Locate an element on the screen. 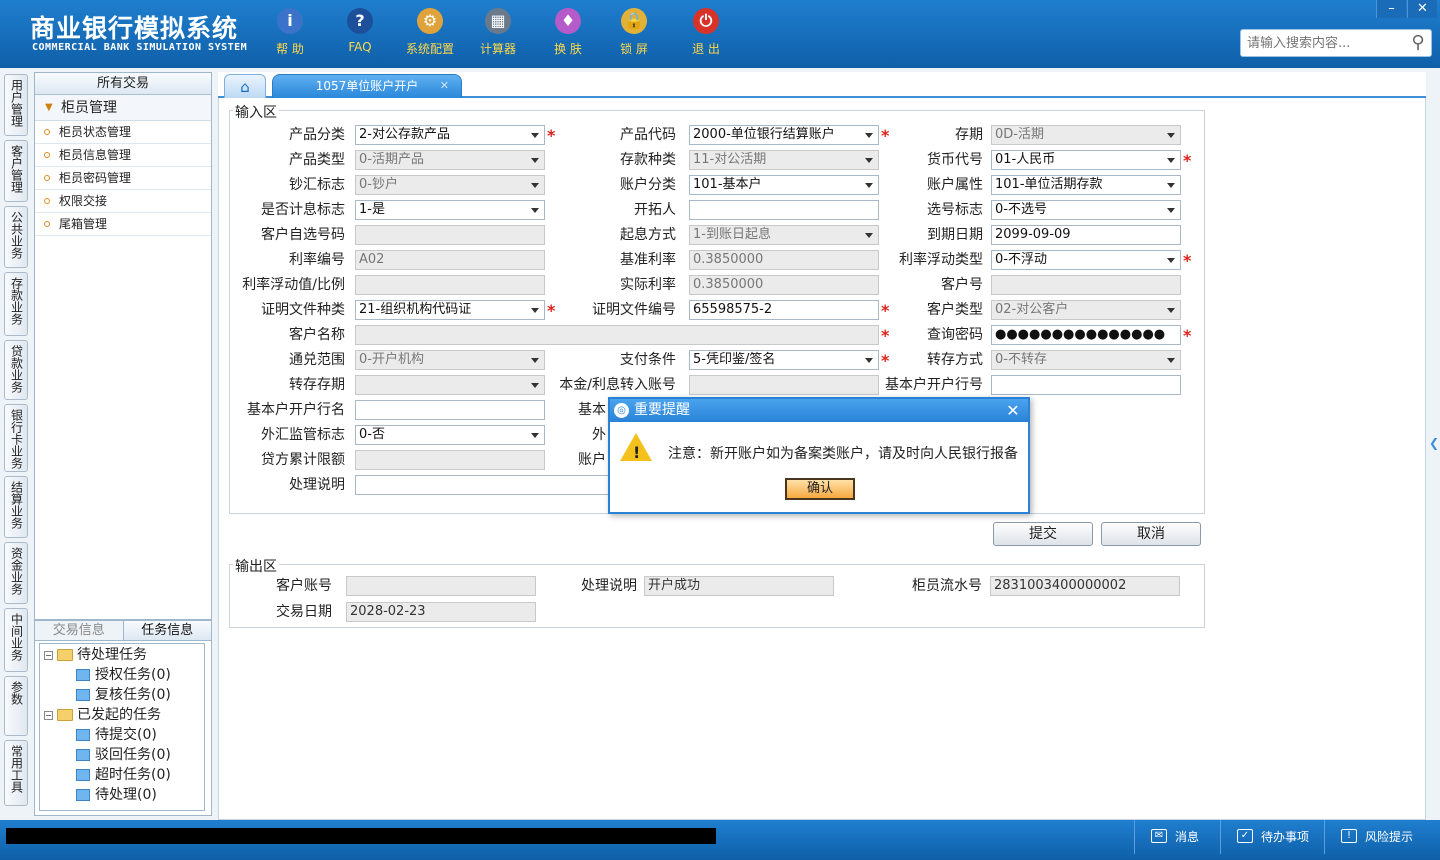 This screenshot has height=860, width=1440. tree-node-label: 驳回任务(0) is located at coordinates (133, 755).